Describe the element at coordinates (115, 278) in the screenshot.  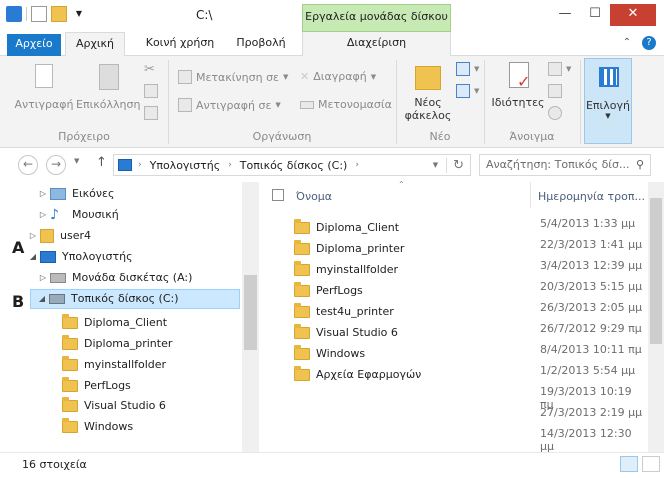
I see `nav-item-floppy: ▷ Μονάδα δισκέτας (A:)` at that location.